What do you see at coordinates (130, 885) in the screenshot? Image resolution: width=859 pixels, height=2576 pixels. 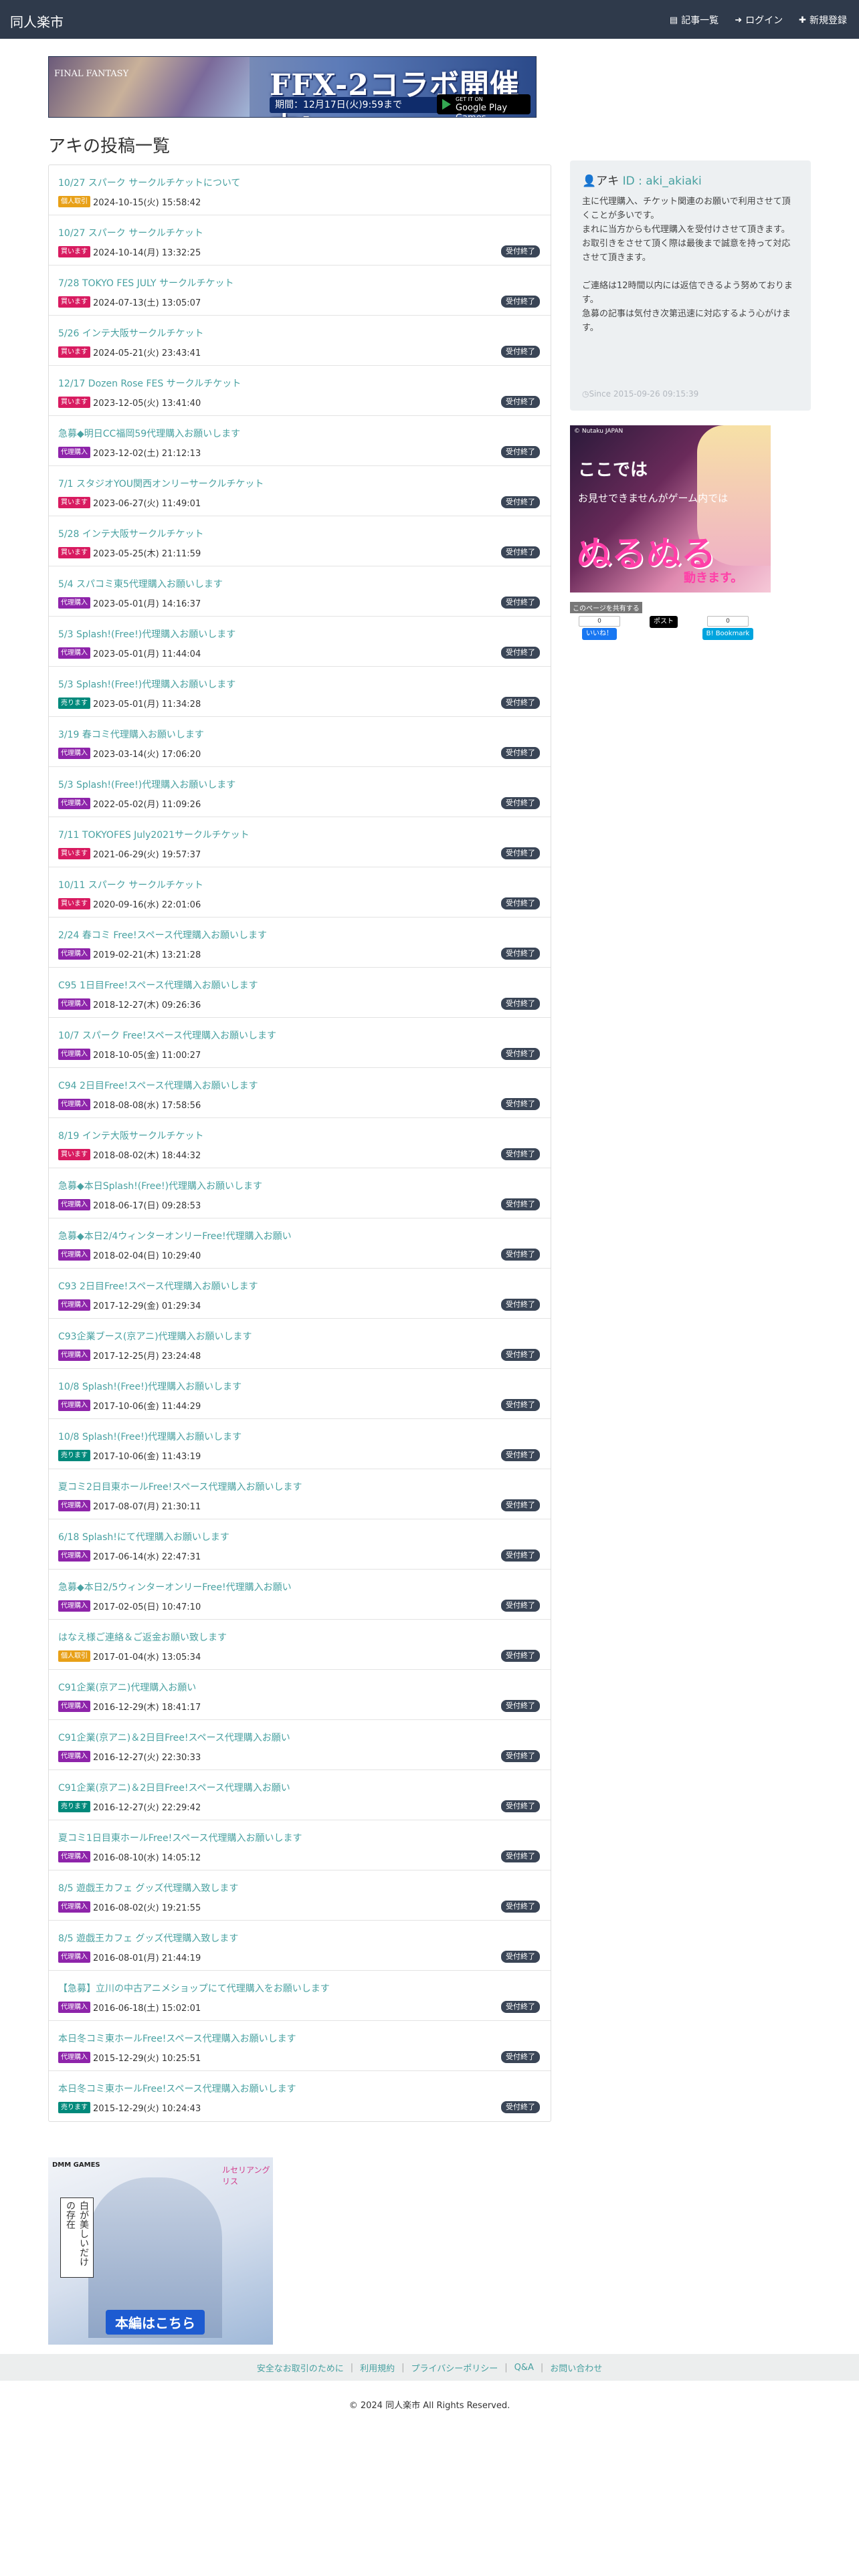 I see `post-title-link: 10/11 スパーク サークルチケット` at bounding box center [130, 885].